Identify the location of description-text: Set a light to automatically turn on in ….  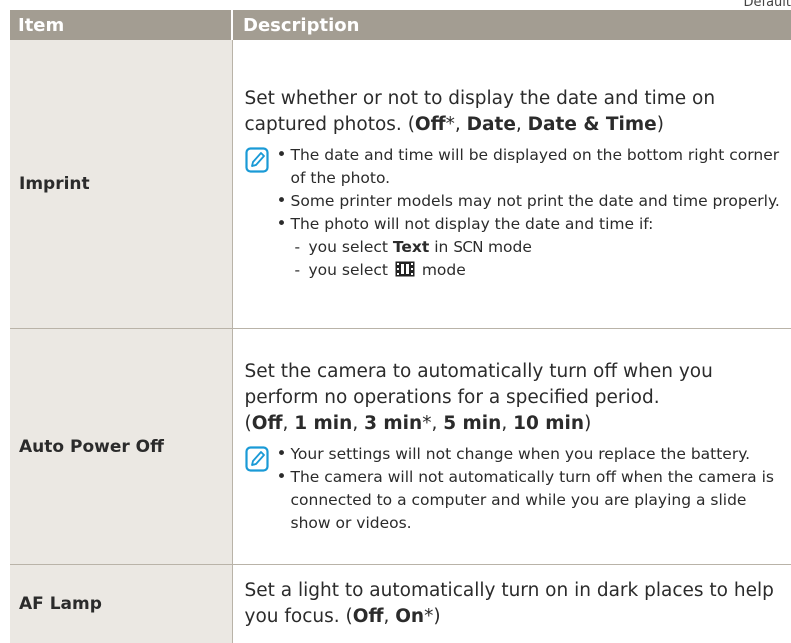
(513, 604).